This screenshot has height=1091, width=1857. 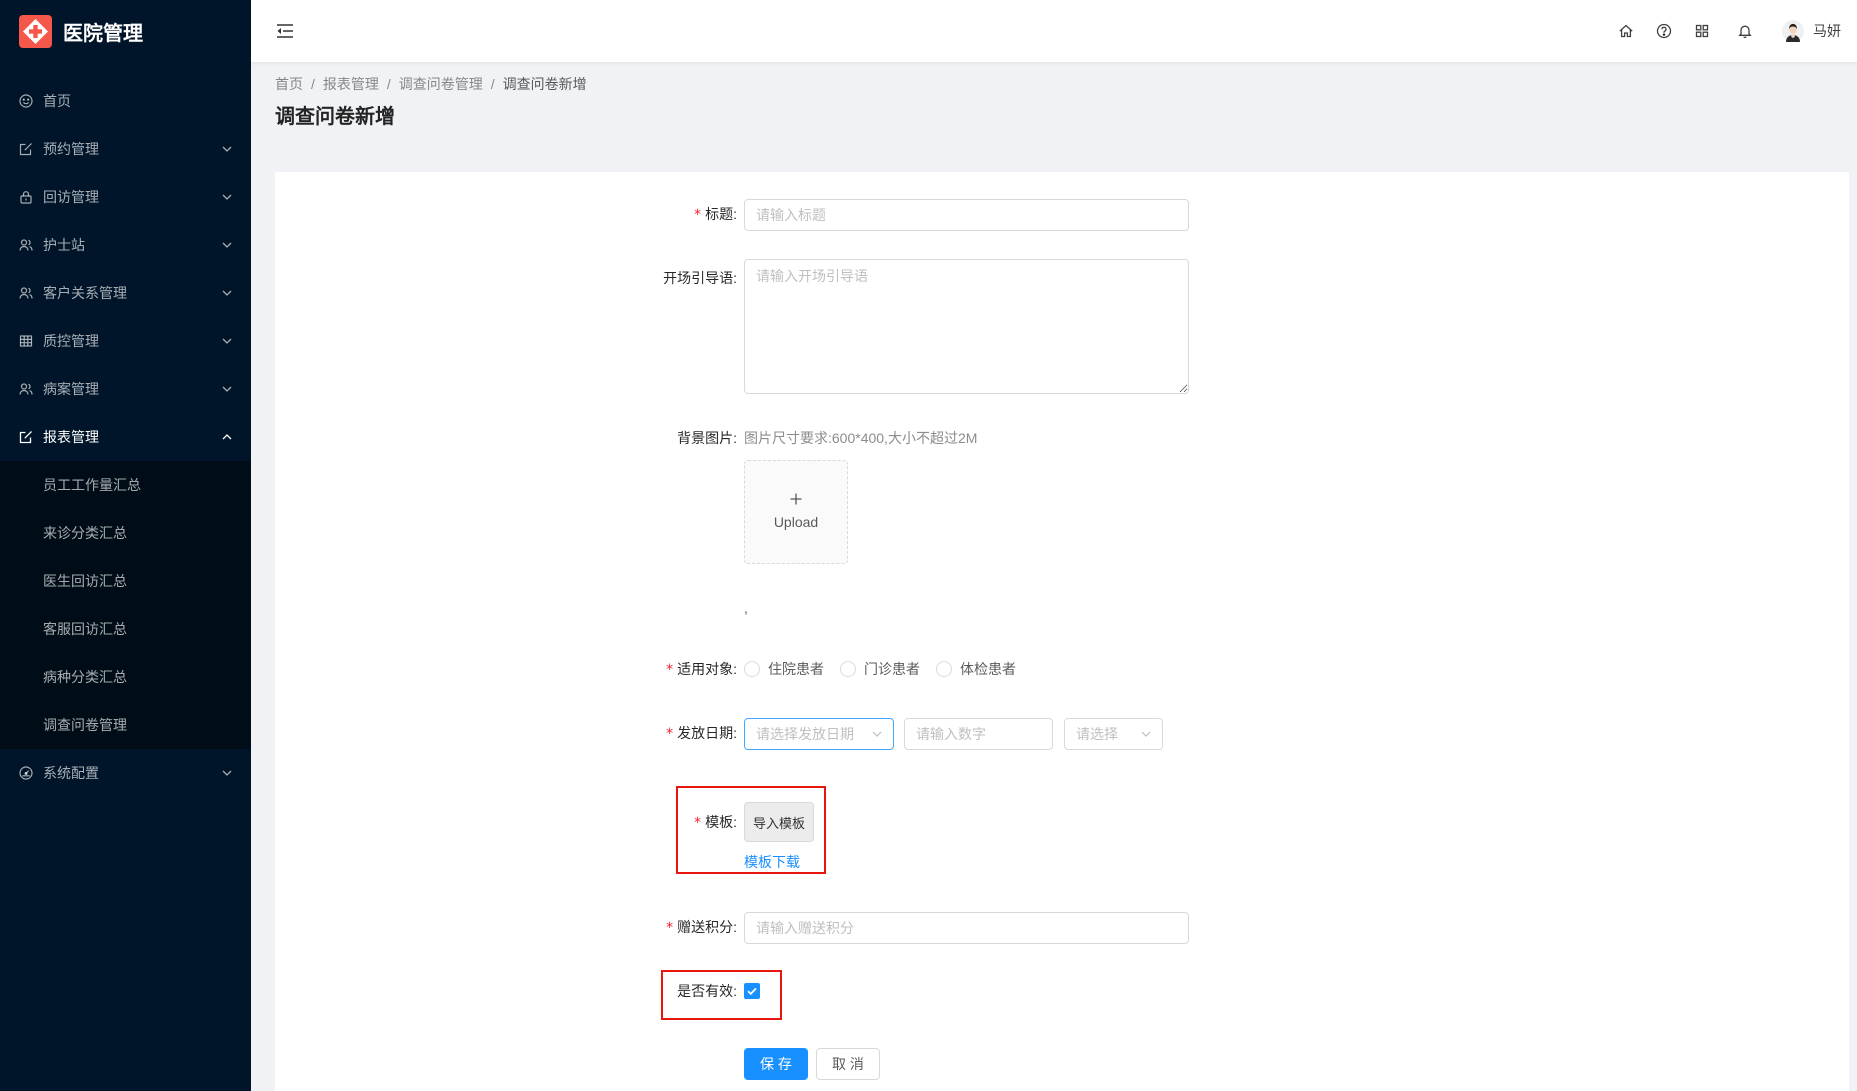 What do you see at coordinates (125, 677) in the screenshot?
I see `submenu-item-disease-category: 病种分类汇总` at bounding box center [125, 677].